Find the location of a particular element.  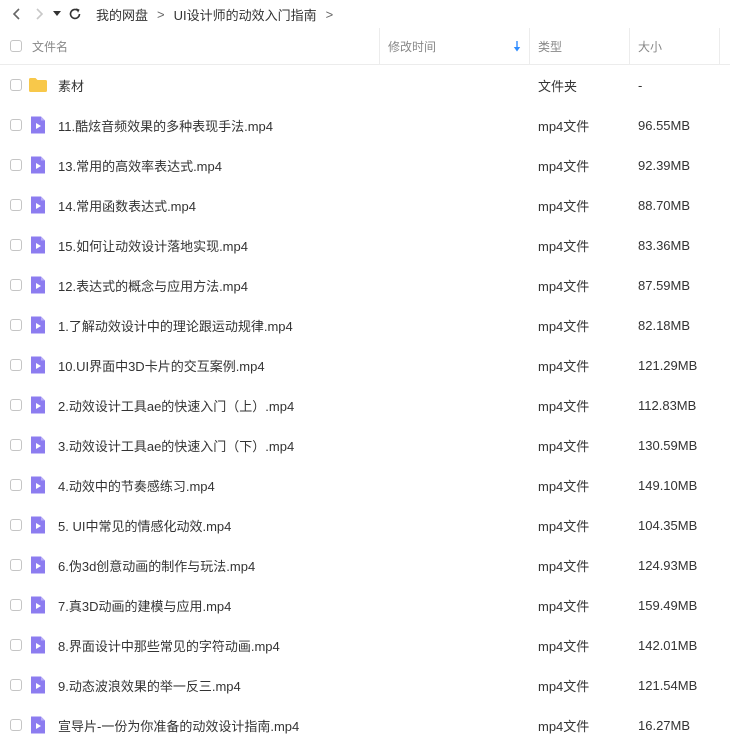

file-size: 104.35MB is located at coordinates (668, 525).